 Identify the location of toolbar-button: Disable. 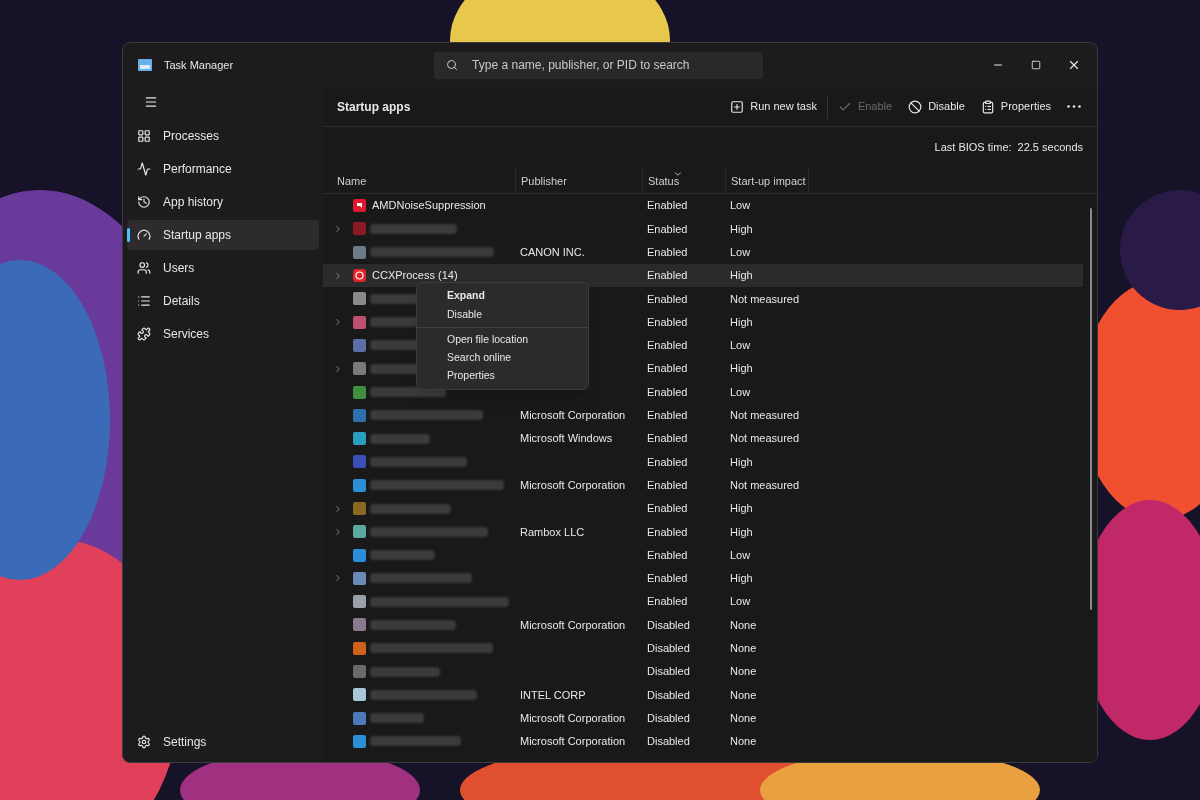
(936, 106).